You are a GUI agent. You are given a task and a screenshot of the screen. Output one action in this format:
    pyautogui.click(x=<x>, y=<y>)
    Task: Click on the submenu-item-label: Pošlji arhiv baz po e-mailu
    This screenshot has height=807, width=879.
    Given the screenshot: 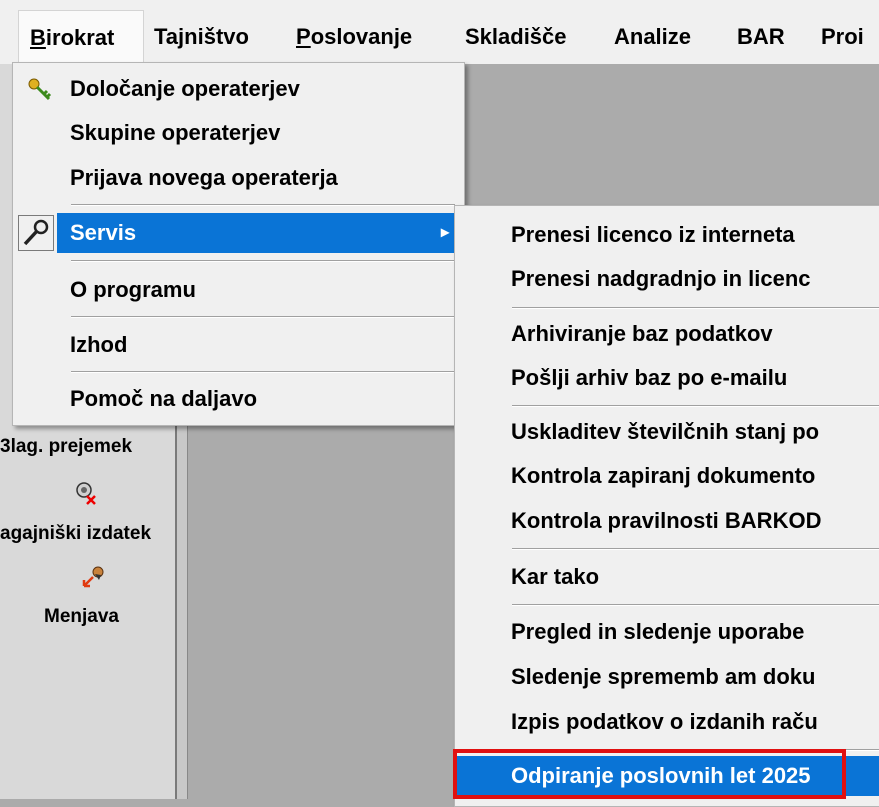 What is the action you would take?
    pyautogui.click(x=649, y=377)
    